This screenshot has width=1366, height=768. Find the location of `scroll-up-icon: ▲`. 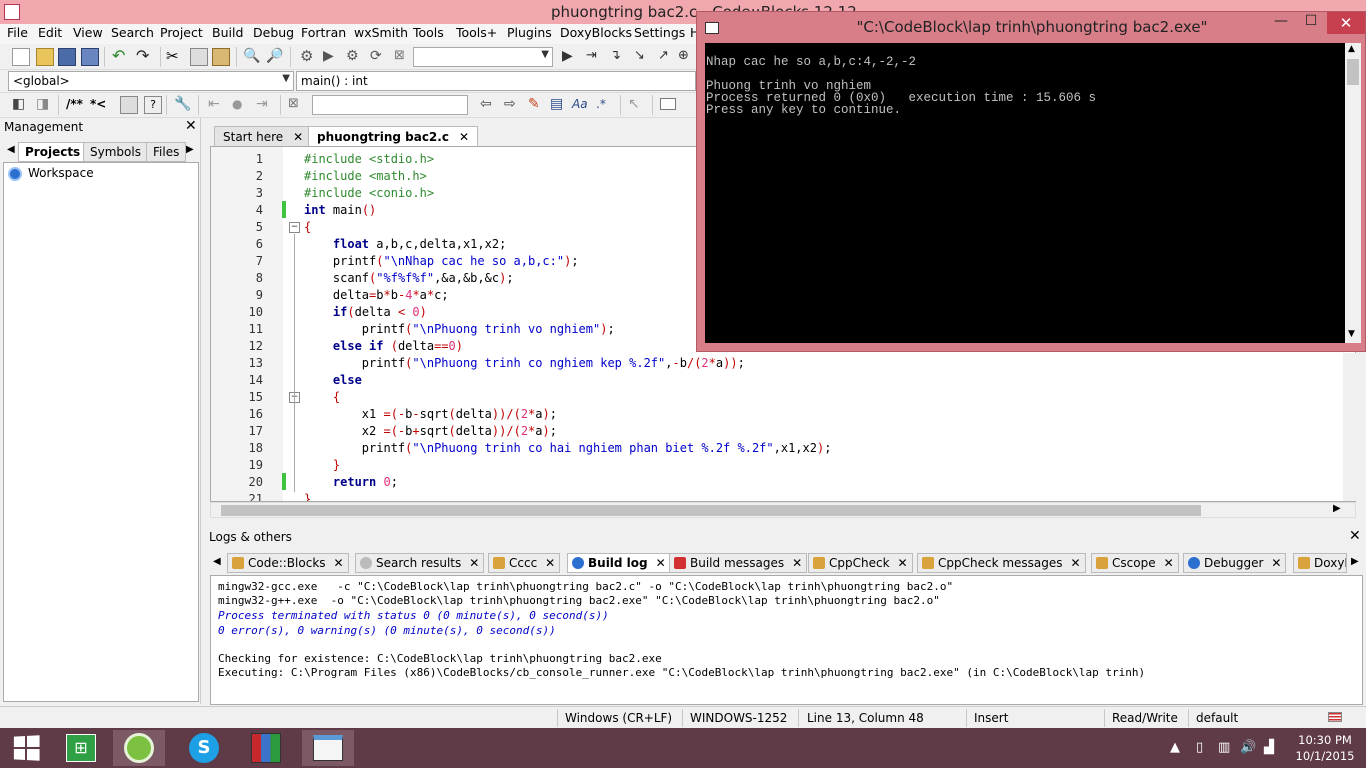

scroll-up-icon: ▲ is located at coordinates (1351, 49).